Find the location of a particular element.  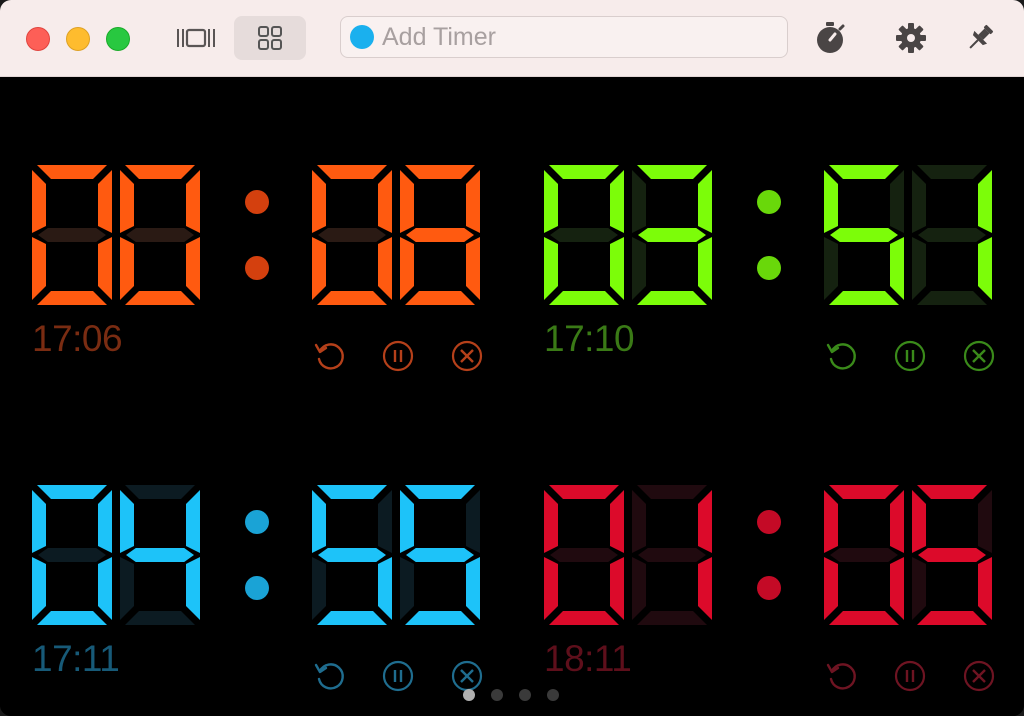

minimize-window-button is located at coordinates (78, 39).